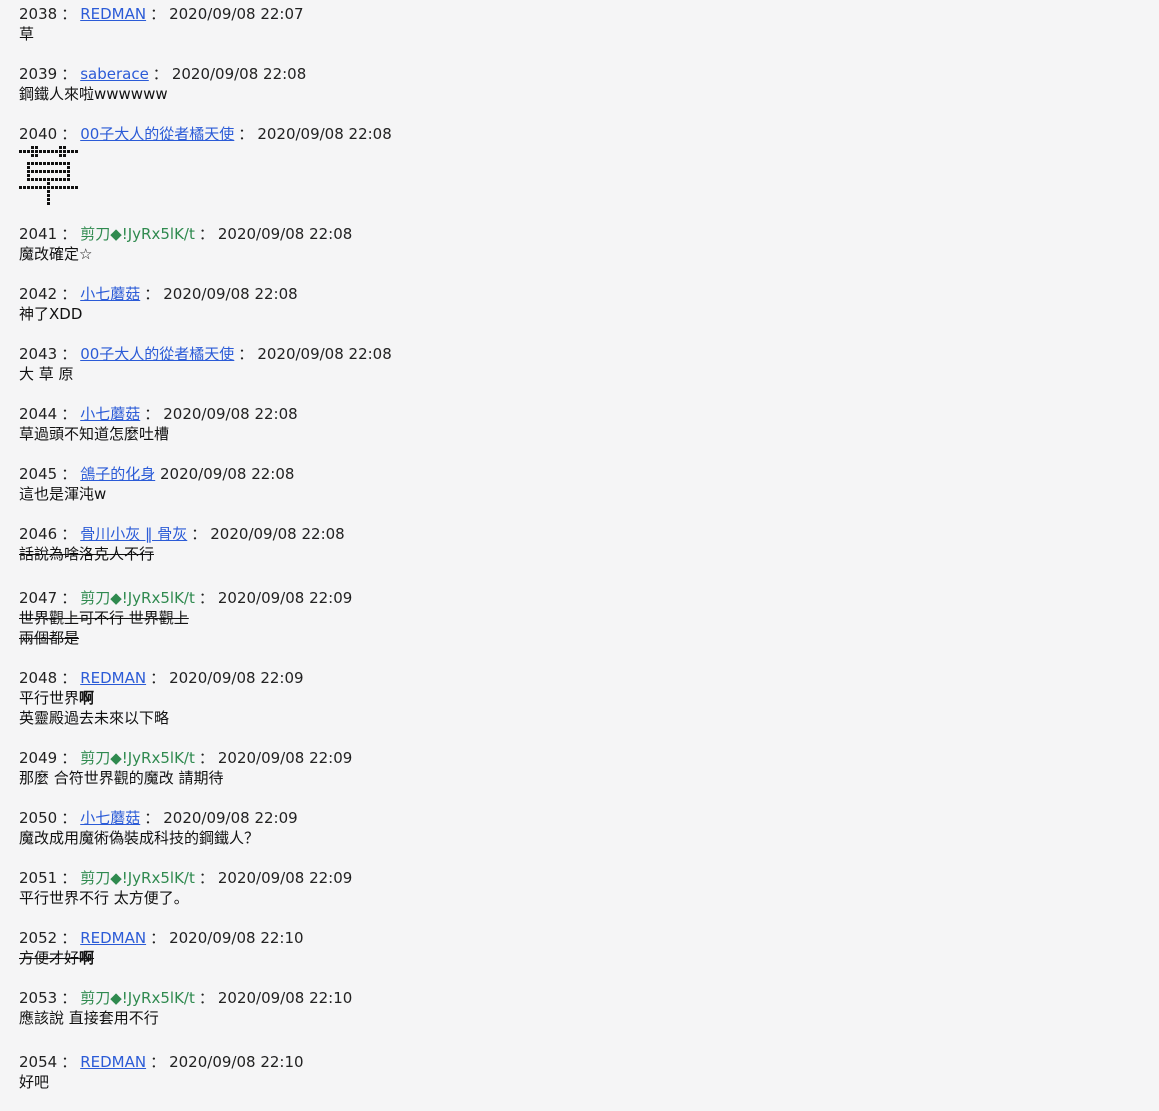 The height and width of the screenshot is (1111, 1159). Describe the element at coordinates (87, 554) in the screenshot. I see `post-text: 話說為啥洛克人不行` at that location.